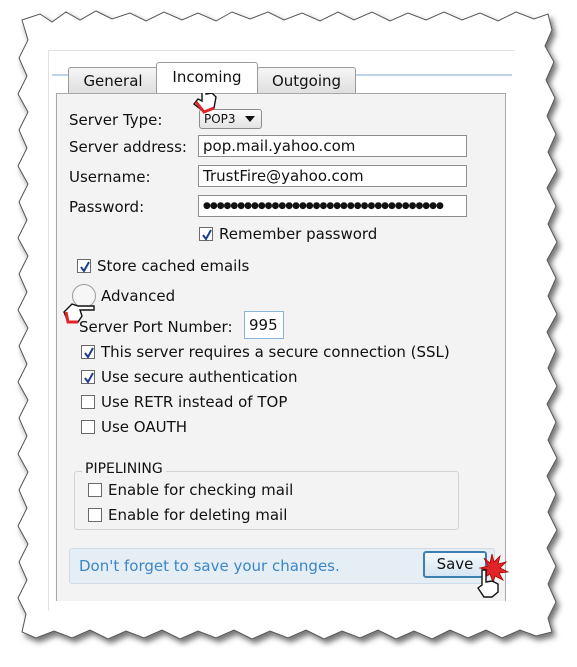 The height and width of the screenshot is (667, 577). I want to click on tab-incoming-label: Incoming, so click(207, 77).